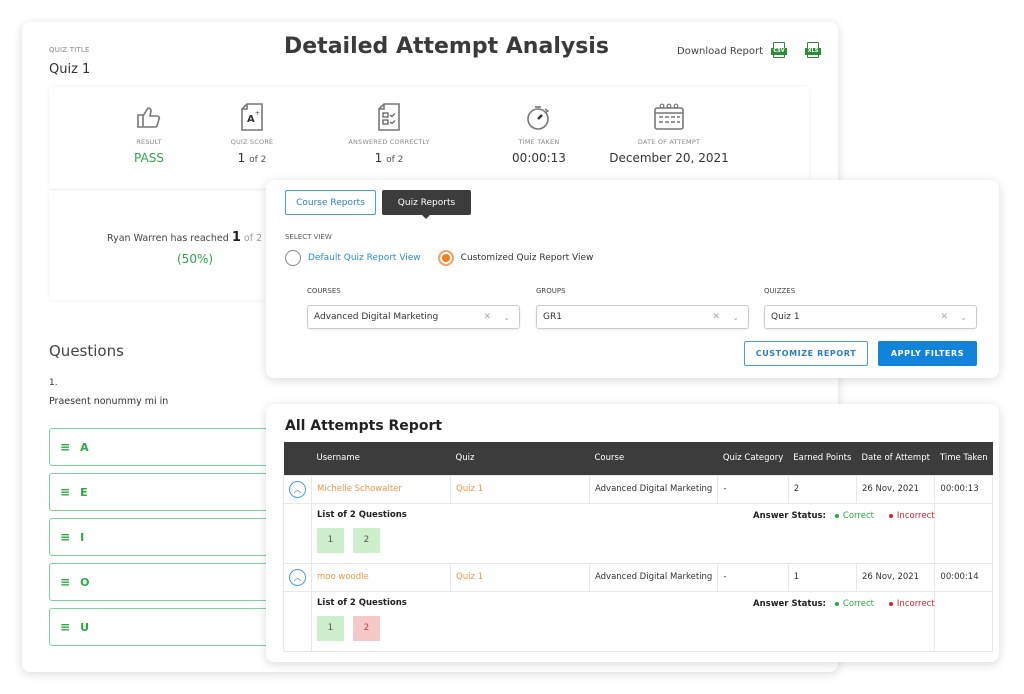 This screenshot has height=694, width=1024. Describe the element at coordinates (927, 353) in the screenshot. I see `apply-filters-button: APPLY FILTERS` at that location.